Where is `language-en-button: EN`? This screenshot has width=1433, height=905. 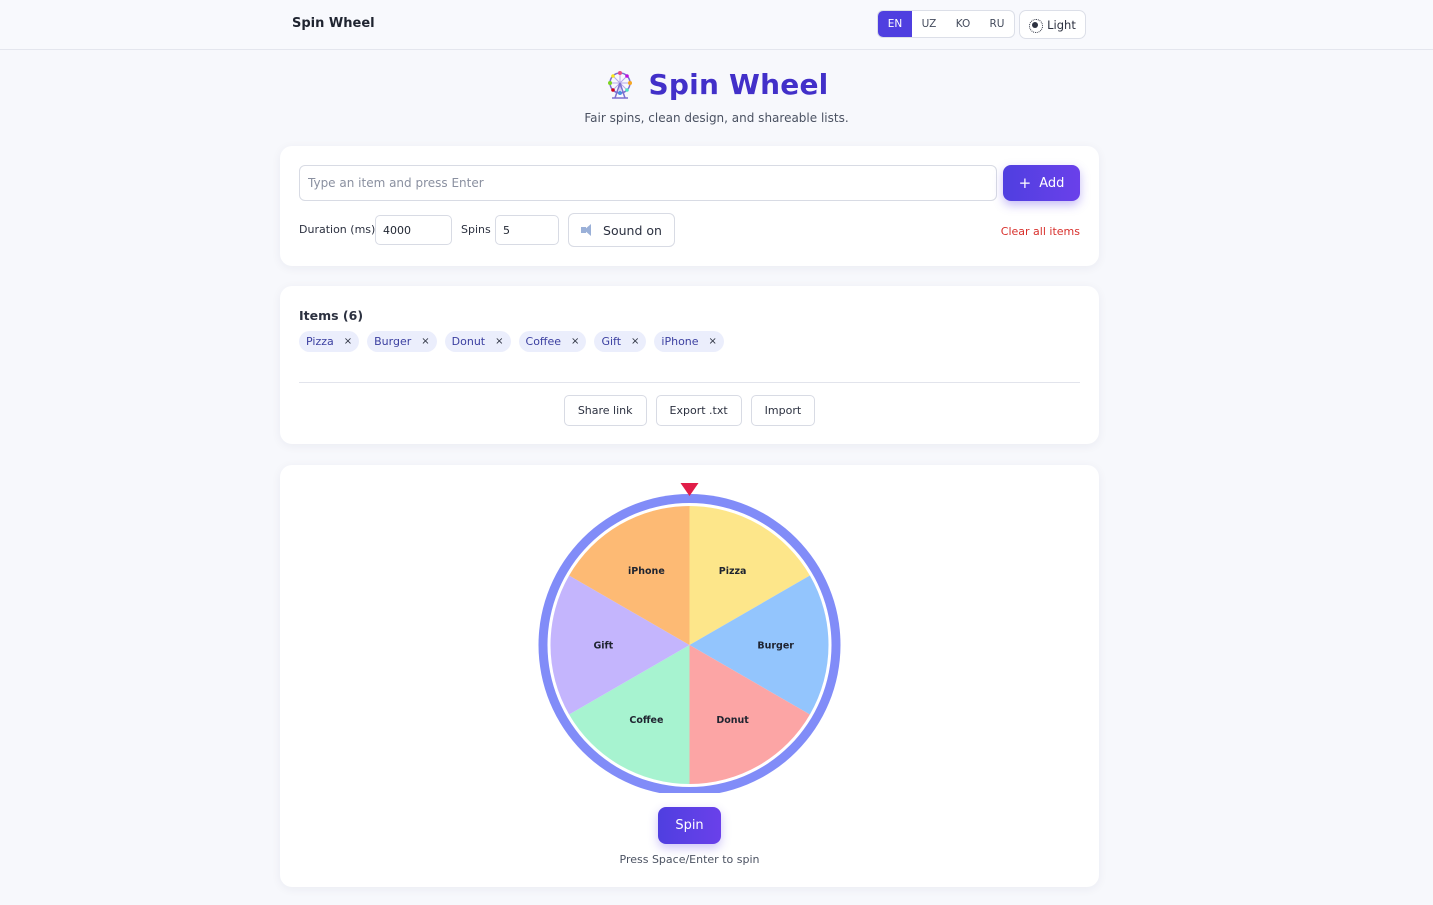
language-en-button: EN is located at coordinates (895, 24).